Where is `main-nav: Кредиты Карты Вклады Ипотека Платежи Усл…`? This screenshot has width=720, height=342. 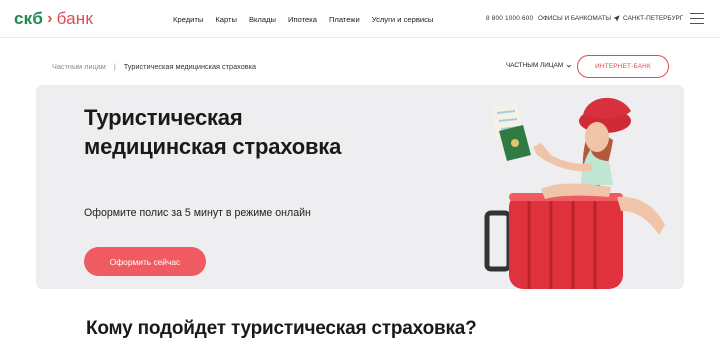 main-nav: Кредиты Карты Вклады Ипотека Платежи Усл… is located at coordinates (303, 19).